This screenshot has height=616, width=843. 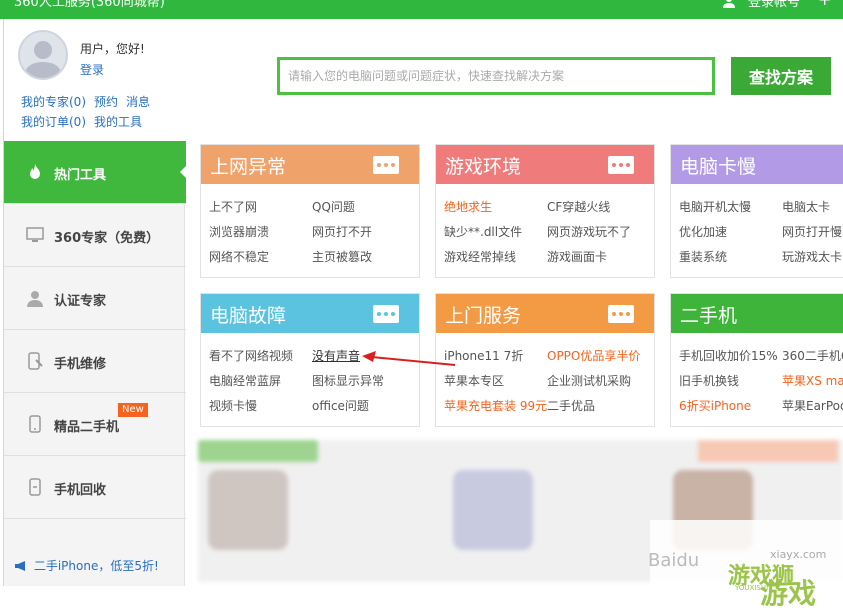 I want to click on avatar, so click(x=43, y=55).